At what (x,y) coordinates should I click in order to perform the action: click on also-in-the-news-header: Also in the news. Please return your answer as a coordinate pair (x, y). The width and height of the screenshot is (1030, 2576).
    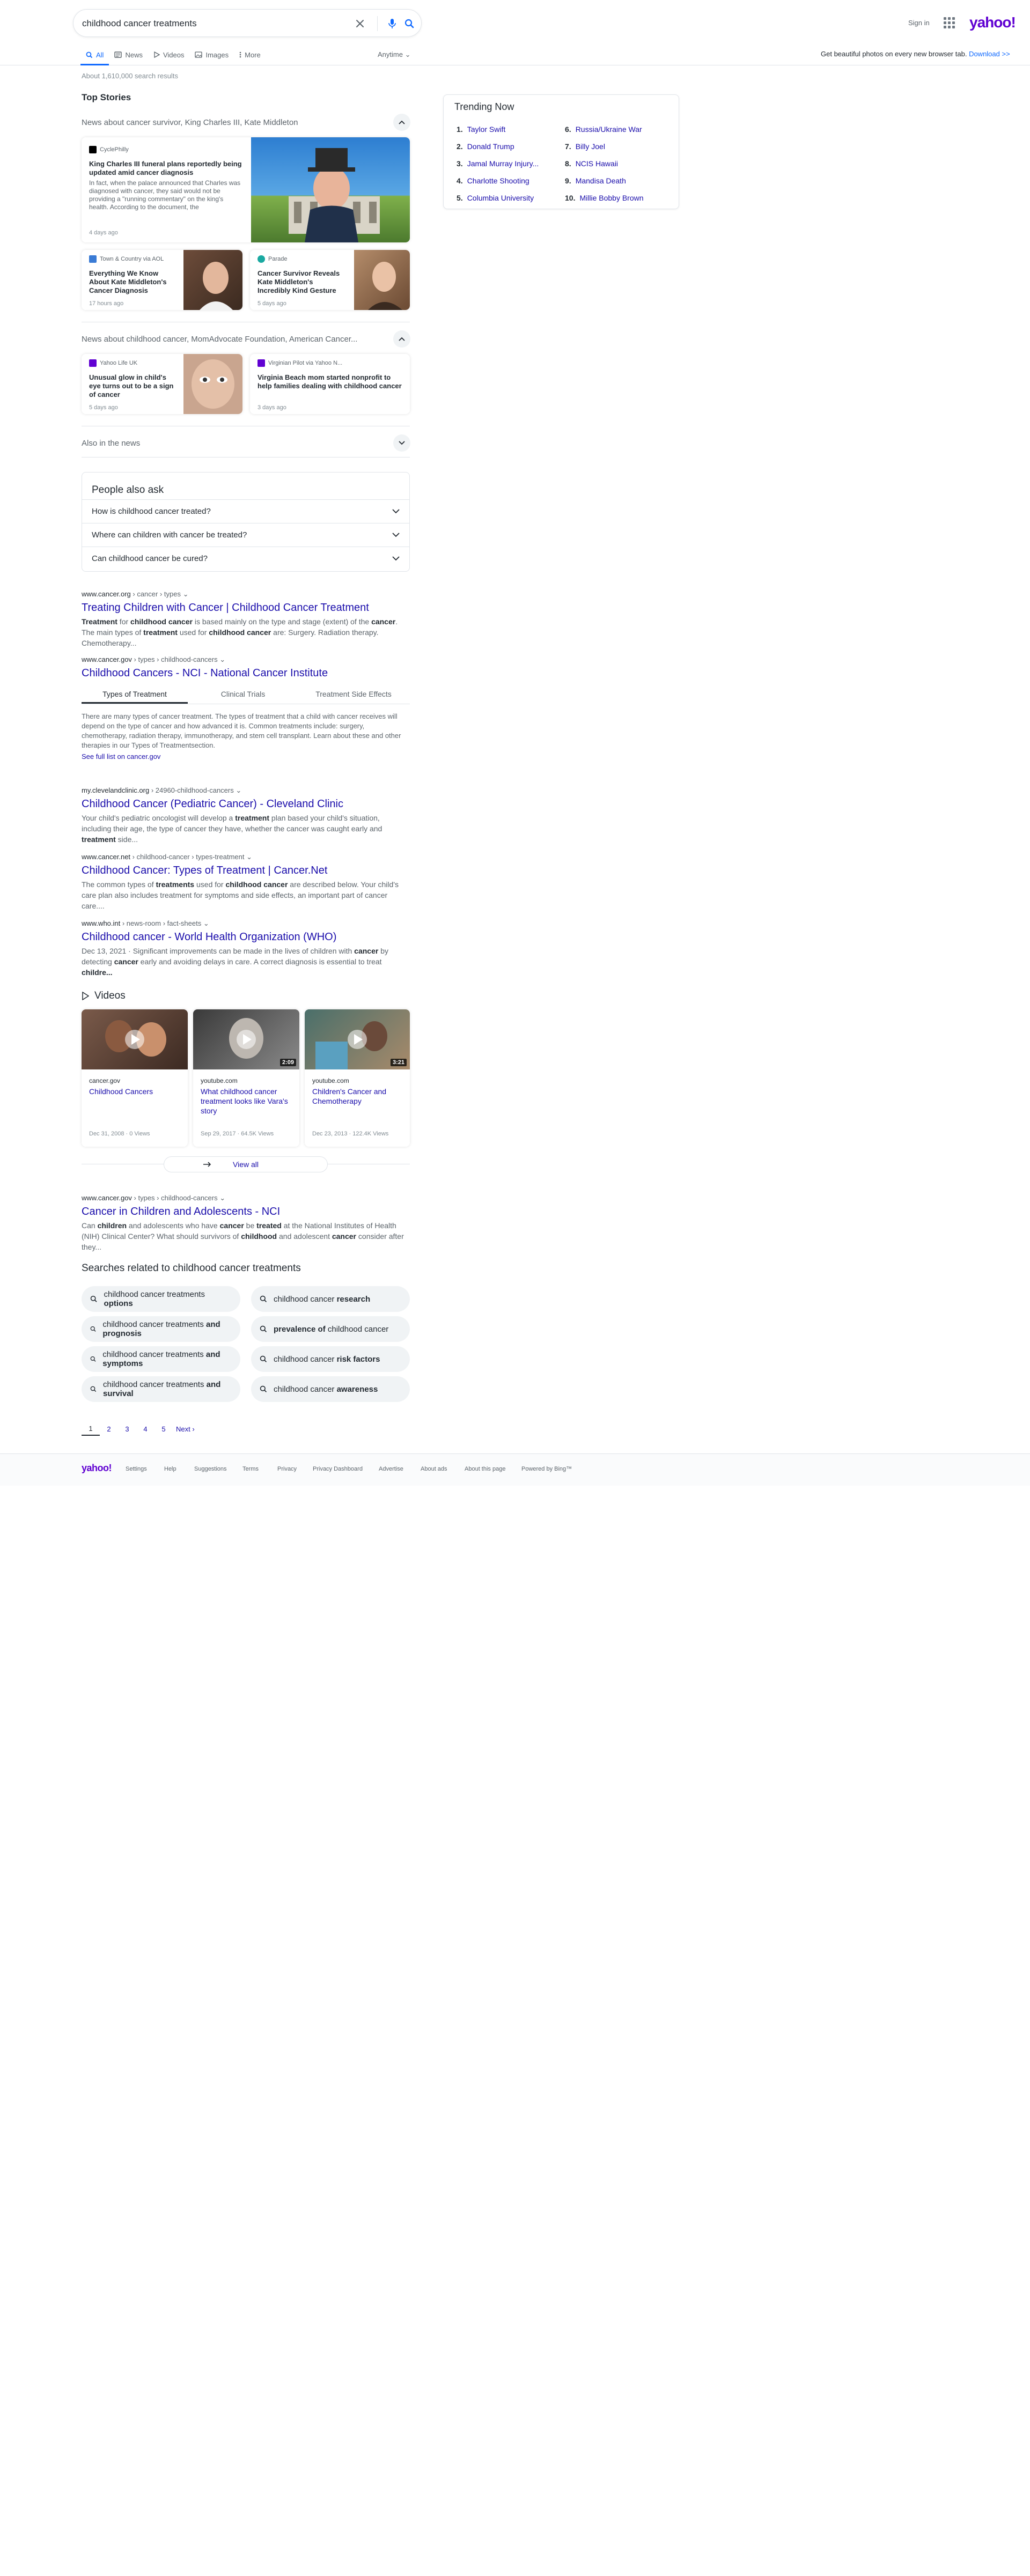
    Looking at the image, I should click on (111, 443).